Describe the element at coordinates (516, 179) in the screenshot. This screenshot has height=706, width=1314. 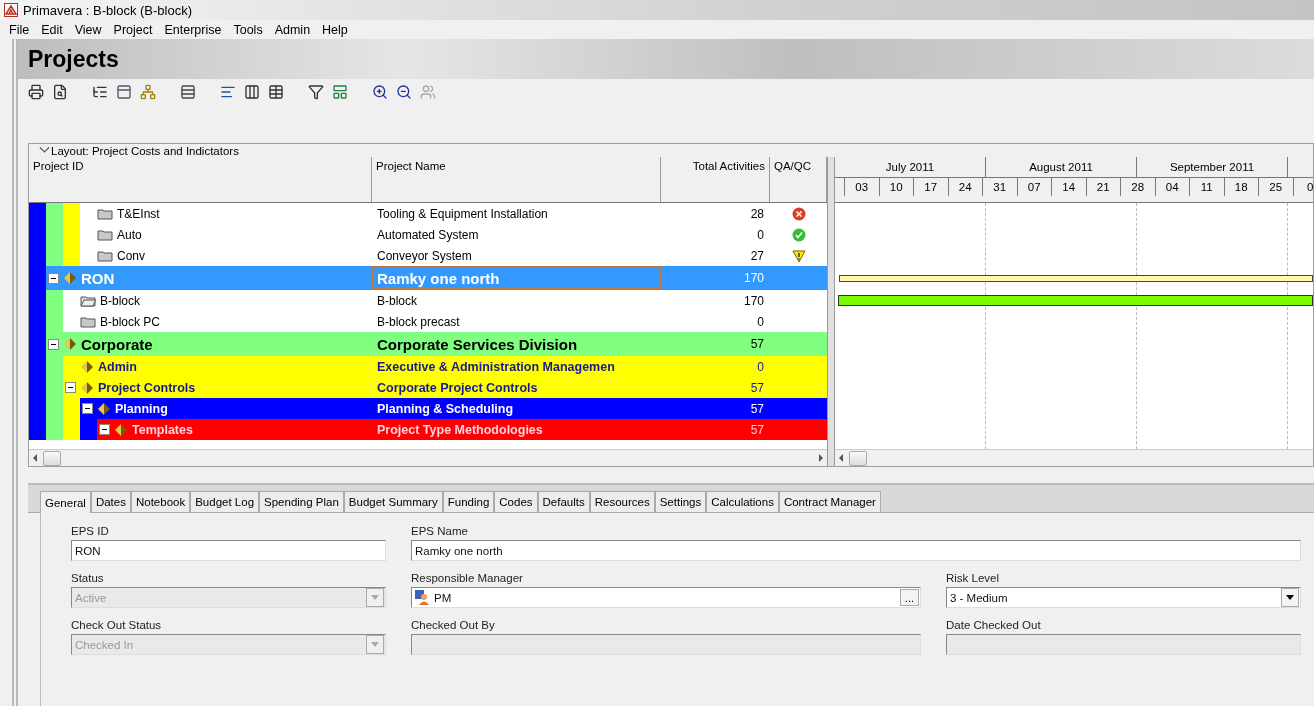
I see `column-header: Project Name` at that location.